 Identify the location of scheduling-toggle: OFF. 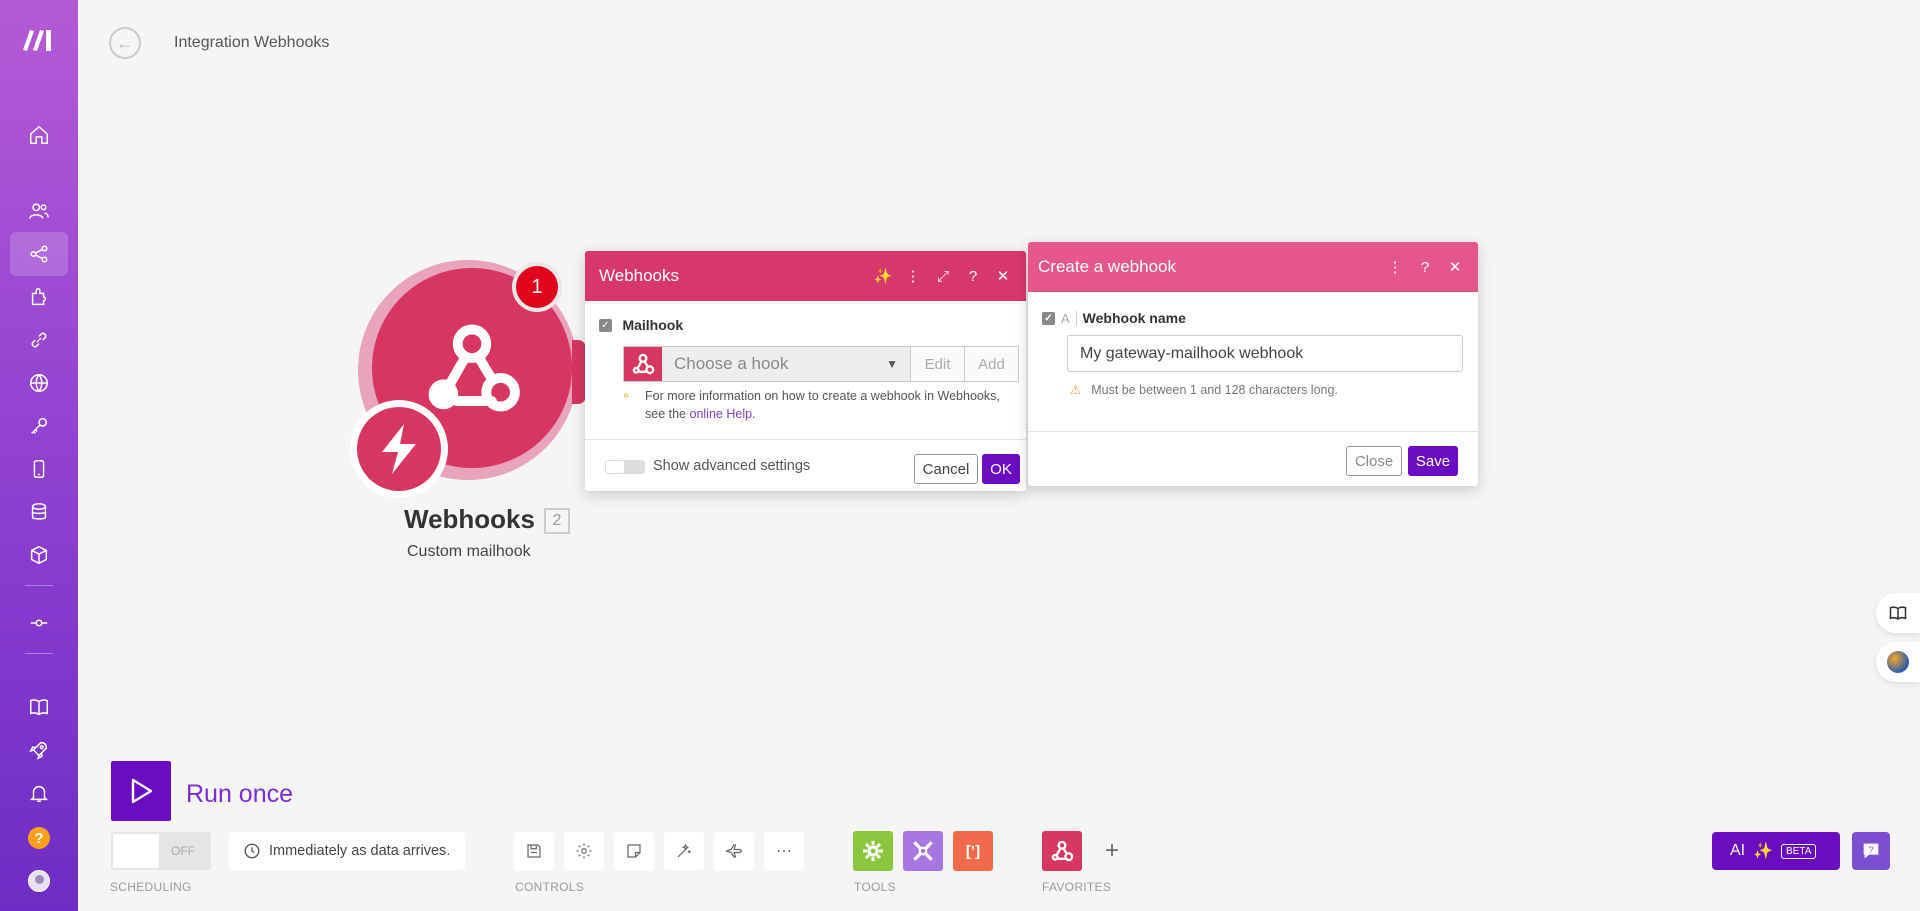
(161, 851).